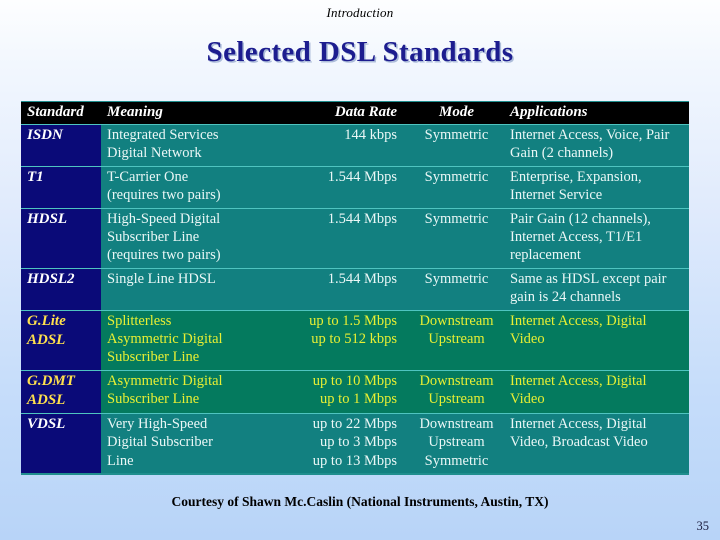 The width and height of the screenshot is (720, 540). What do you see at coordinates (360, 12) in the screenshot?
I see `slide-kicker: Introduction` at bounding box center [360, 12].